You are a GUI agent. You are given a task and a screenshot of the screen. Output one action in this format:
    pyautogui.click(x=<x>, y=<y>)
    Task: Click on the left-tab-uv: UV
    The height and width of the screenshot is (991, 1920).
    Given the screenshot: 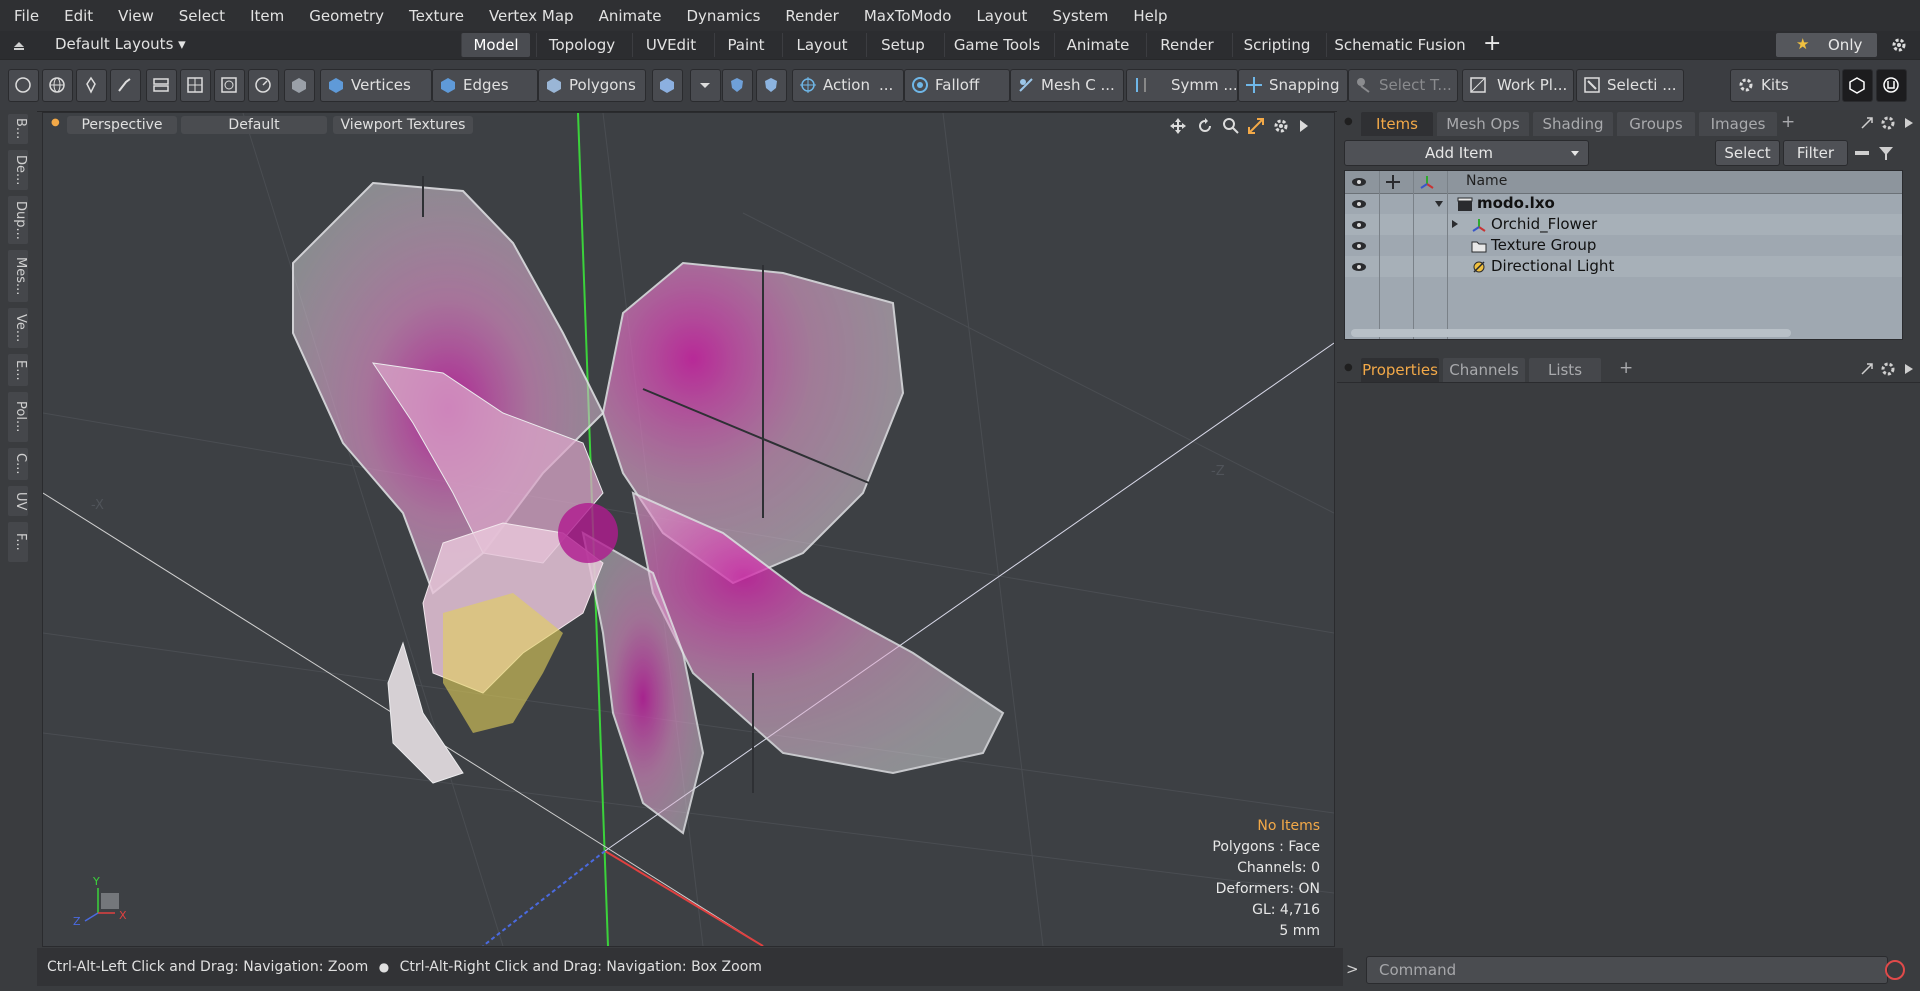 What is the action you would take?
    pyautogui.click(x=18, y=501)
    